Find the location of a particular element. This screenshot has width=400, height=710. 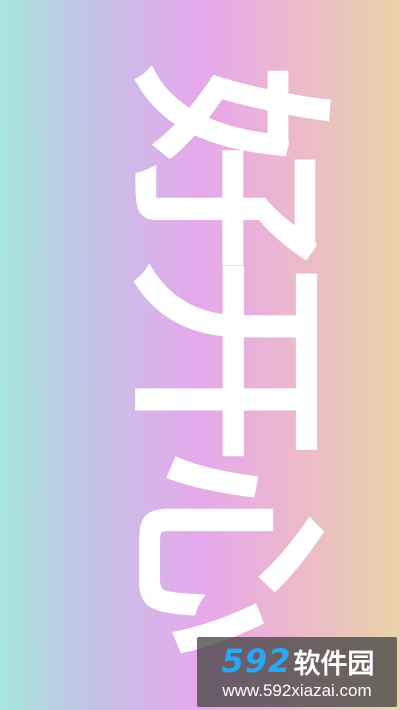

watermark-url: www.592xiazai.com is located at coordinates (297, 690).